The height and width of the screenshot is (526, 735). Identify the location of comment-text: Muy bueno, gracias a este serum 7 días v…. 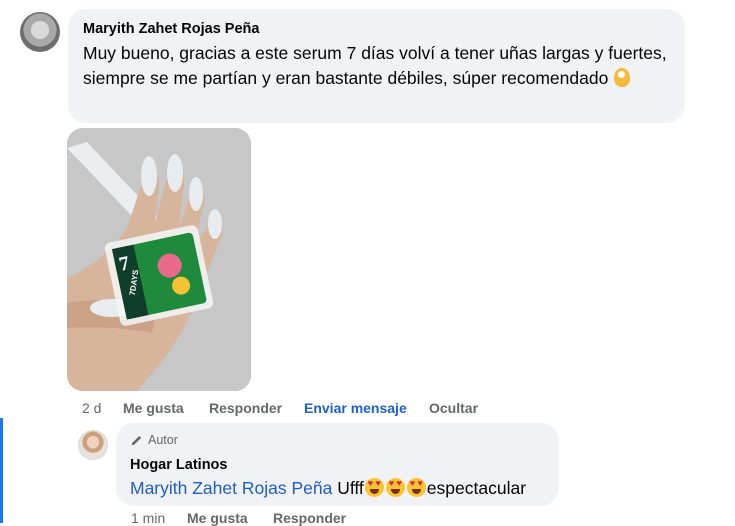
(376, 66).